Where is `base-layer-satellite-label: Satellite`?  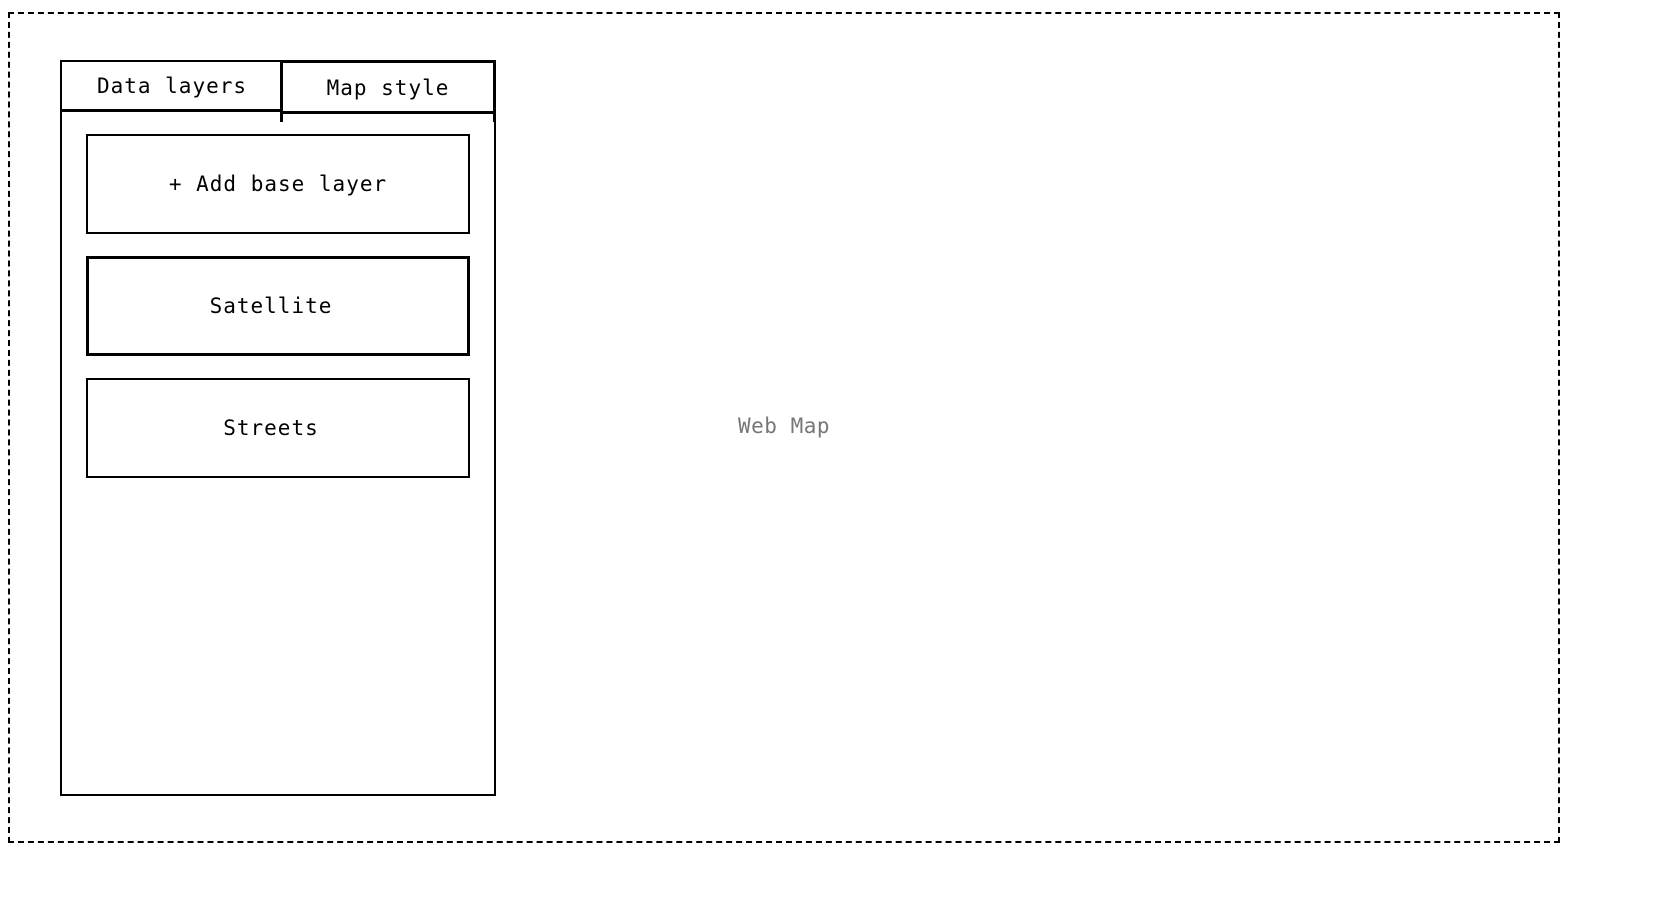 base-layer-satellite-label: Satellite is located at coordinates (271, 306).